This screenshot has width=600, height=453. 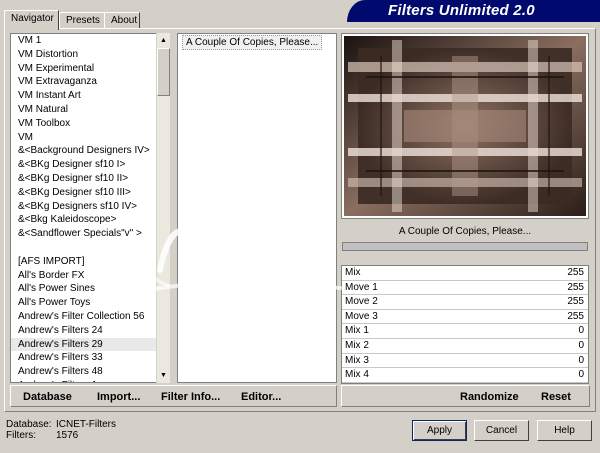 I want to click on category-item: &<Sandflower Specials"v" >, so click(x=83, y=234).